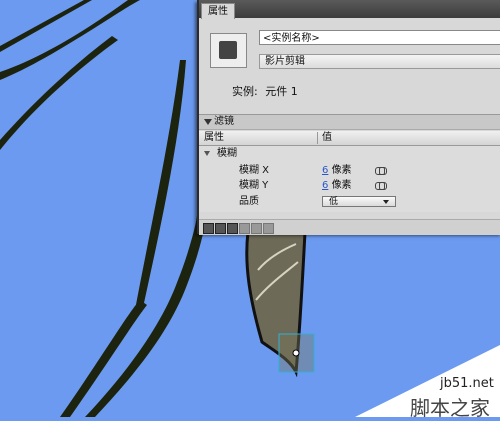 Image resolution: width=500 pixels, height=421 pixels. Describe the element at coordinates (207, 153) in the screenshot. I see `expand-triangle-icon` at that location.